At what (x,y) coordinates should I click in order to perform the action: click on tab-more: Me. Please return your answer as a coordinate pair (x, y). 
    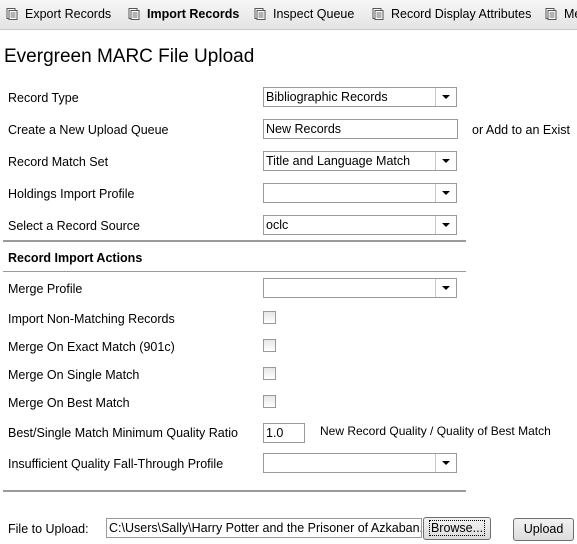
    Looking at the image, I should click on (561, 14).